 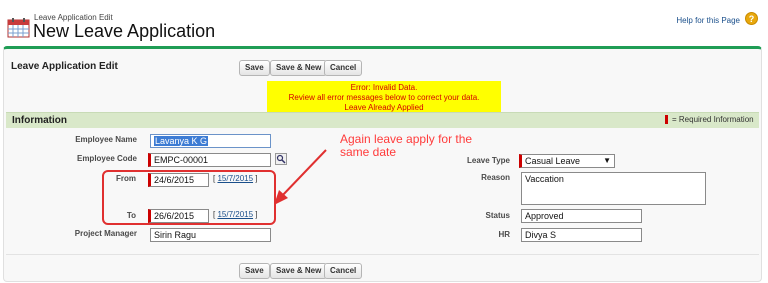 What do you see at coordinates (384, 87) in the screenshot?
I see `error-line-1: Error: Invalid Data.` at bounding box center [384, 87].